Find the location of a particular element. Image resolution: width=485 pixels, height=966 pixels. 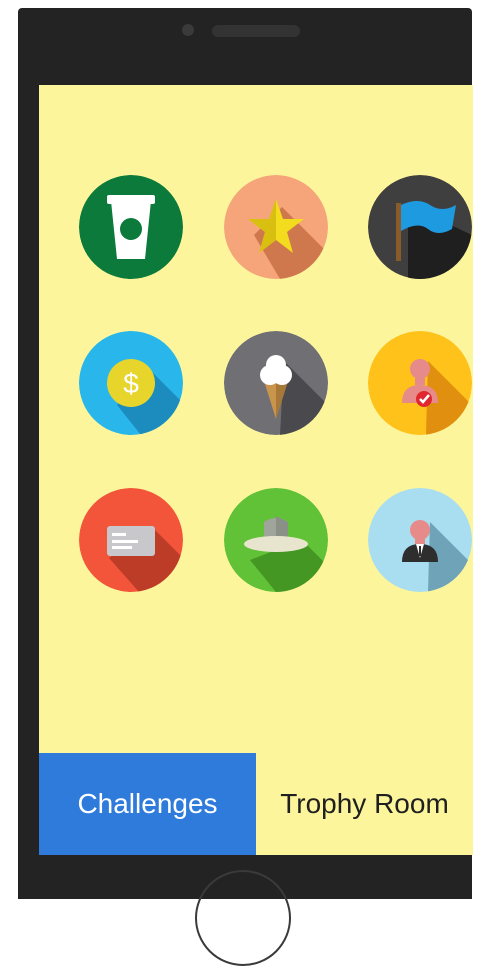

person-check-icon is located at coordinates (420, 383).